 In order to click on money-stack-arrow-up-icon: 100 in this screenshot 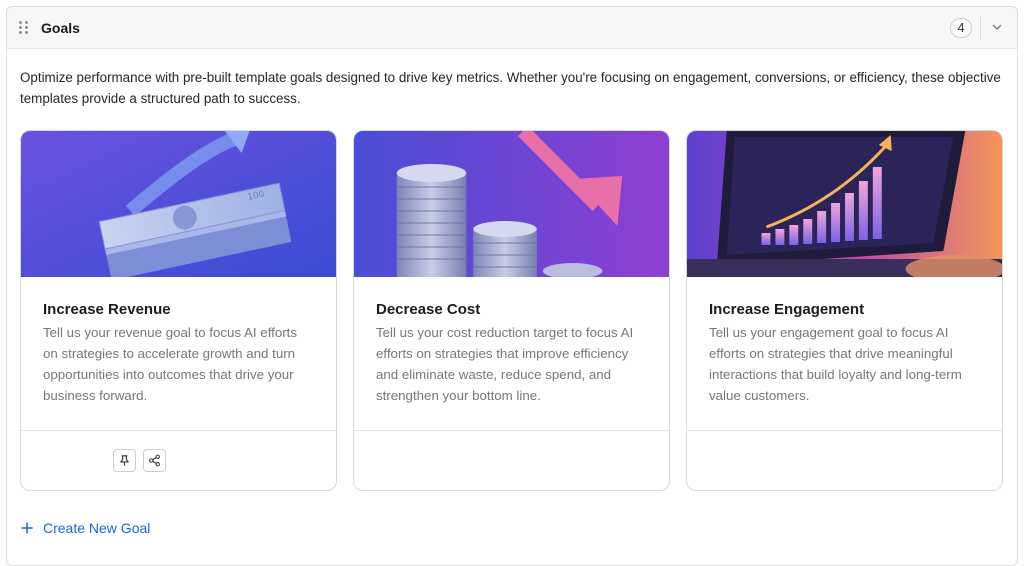, I will do `click(178, 204)`.